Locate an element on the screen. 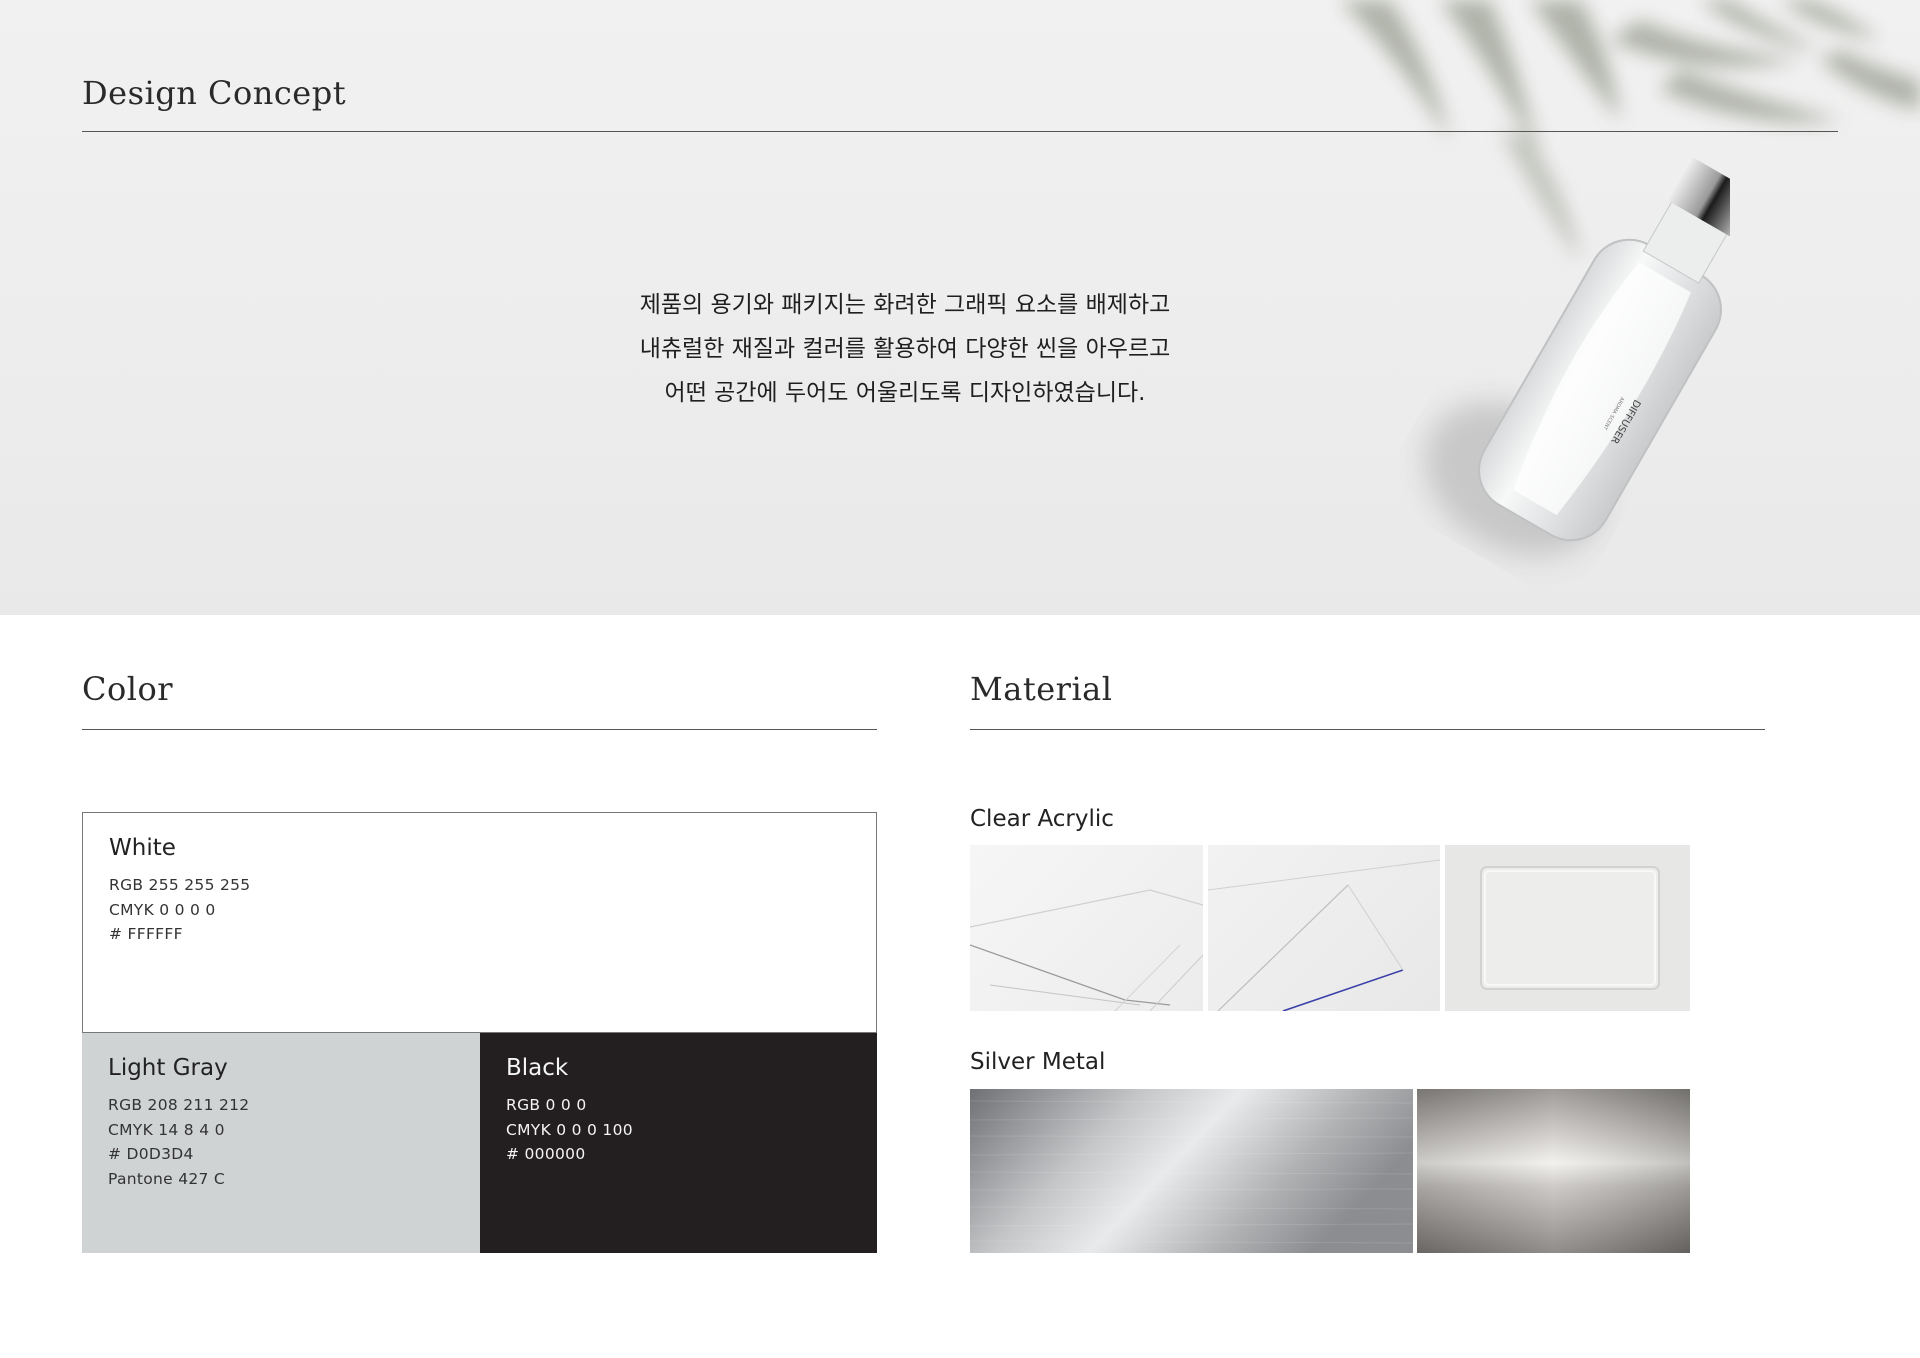  swatch-name: White is located at coordinates (142, 848).